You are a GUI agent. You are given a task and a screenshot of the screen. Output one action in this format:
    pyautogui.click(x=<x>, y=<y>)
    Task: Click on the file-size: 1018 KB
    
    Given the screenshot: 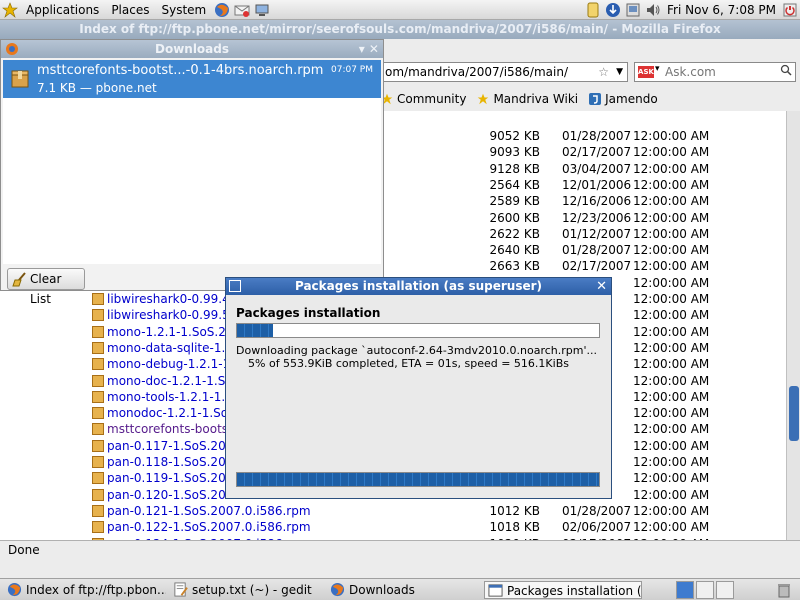 What is the action you would take?
    pyautogui.click(x=514, y=527)
    